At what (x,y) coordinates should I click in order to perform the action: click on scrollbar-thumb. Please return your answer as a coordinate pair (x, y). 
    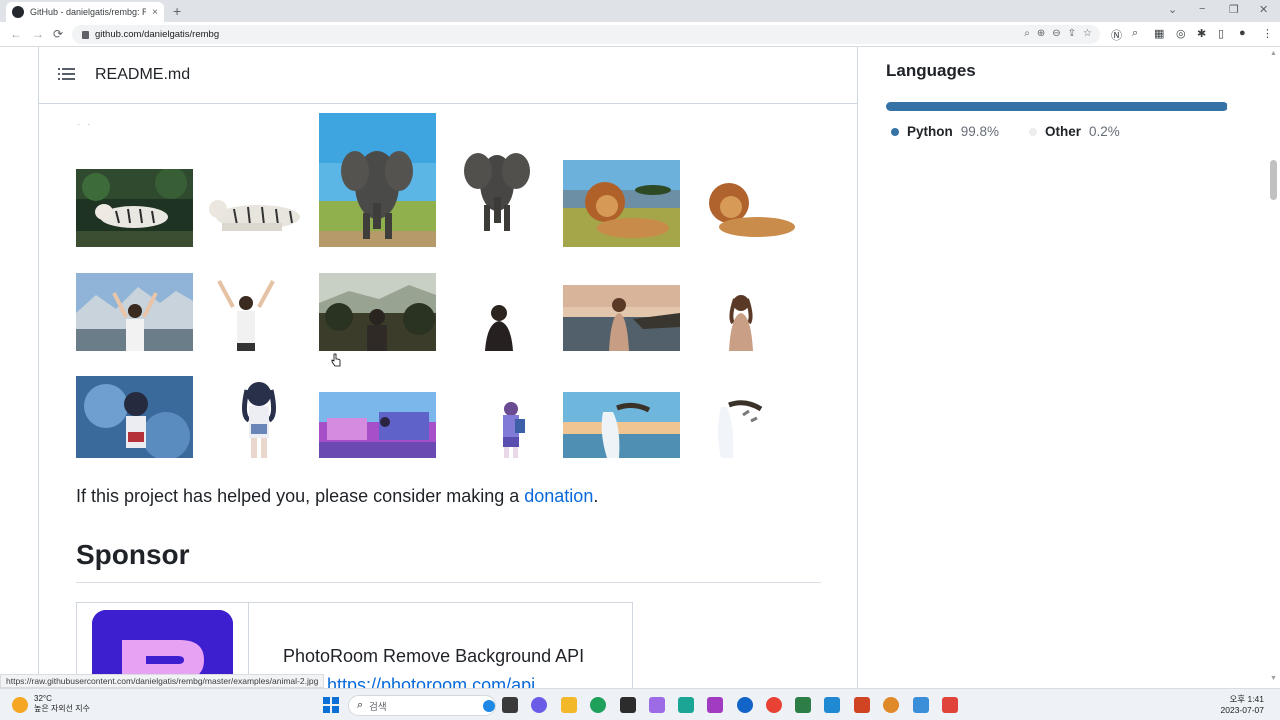
    Looking at the image, I should click on (1273, 180).